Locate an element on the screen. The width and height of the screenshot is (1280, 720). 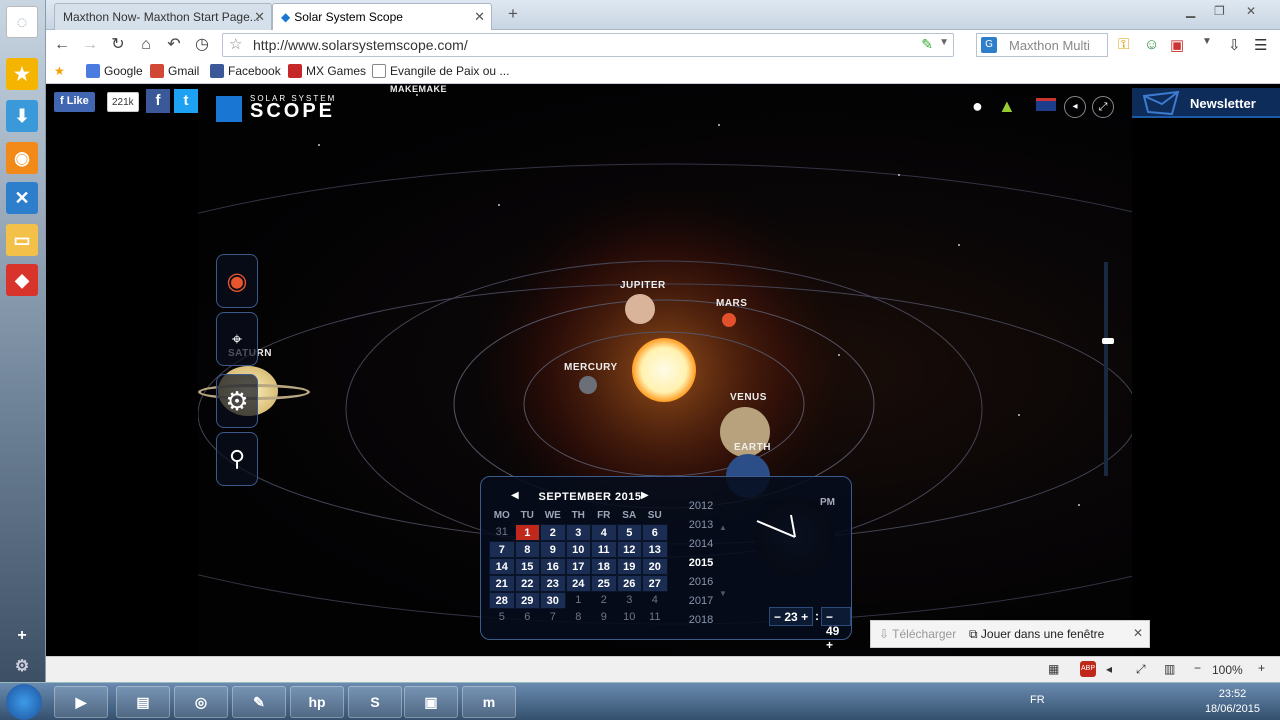
hour-stepper: − 23 + is located at coordinates (791, 616).